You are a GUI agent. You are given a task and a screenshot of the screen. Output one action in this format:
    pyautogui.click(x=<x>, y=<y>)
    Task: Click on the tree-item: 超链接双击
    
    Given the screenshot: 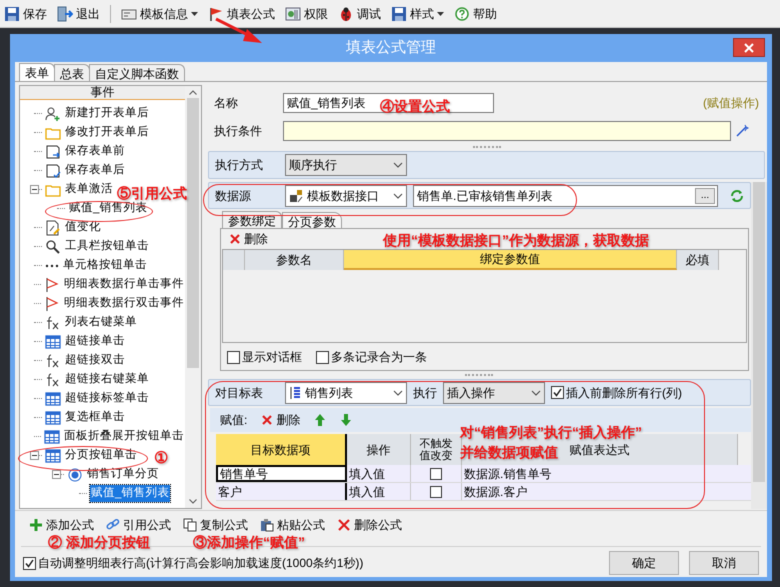 What is the action you would take?
    pyautogui.click(x=95, y=361)
    